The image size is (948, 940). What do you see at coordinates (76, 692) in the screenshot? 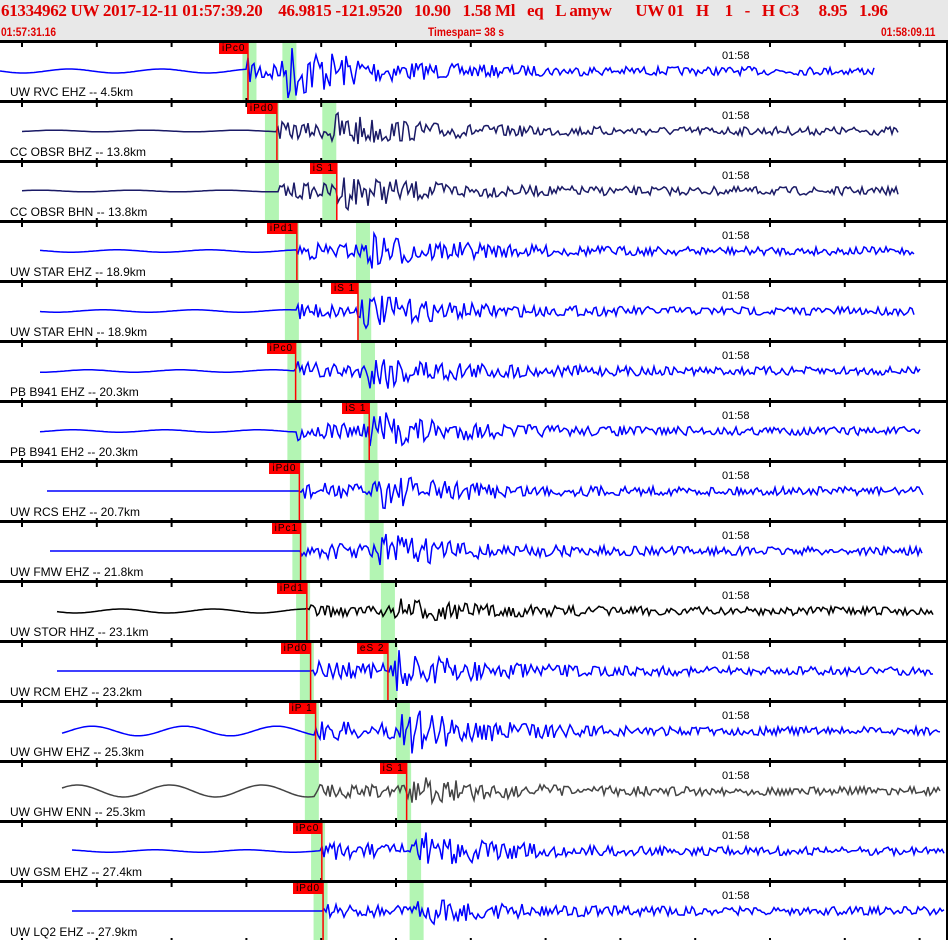
I see `channel-label: UW RCM EHZ -- 23.2km` at bounding box center [76, 692].